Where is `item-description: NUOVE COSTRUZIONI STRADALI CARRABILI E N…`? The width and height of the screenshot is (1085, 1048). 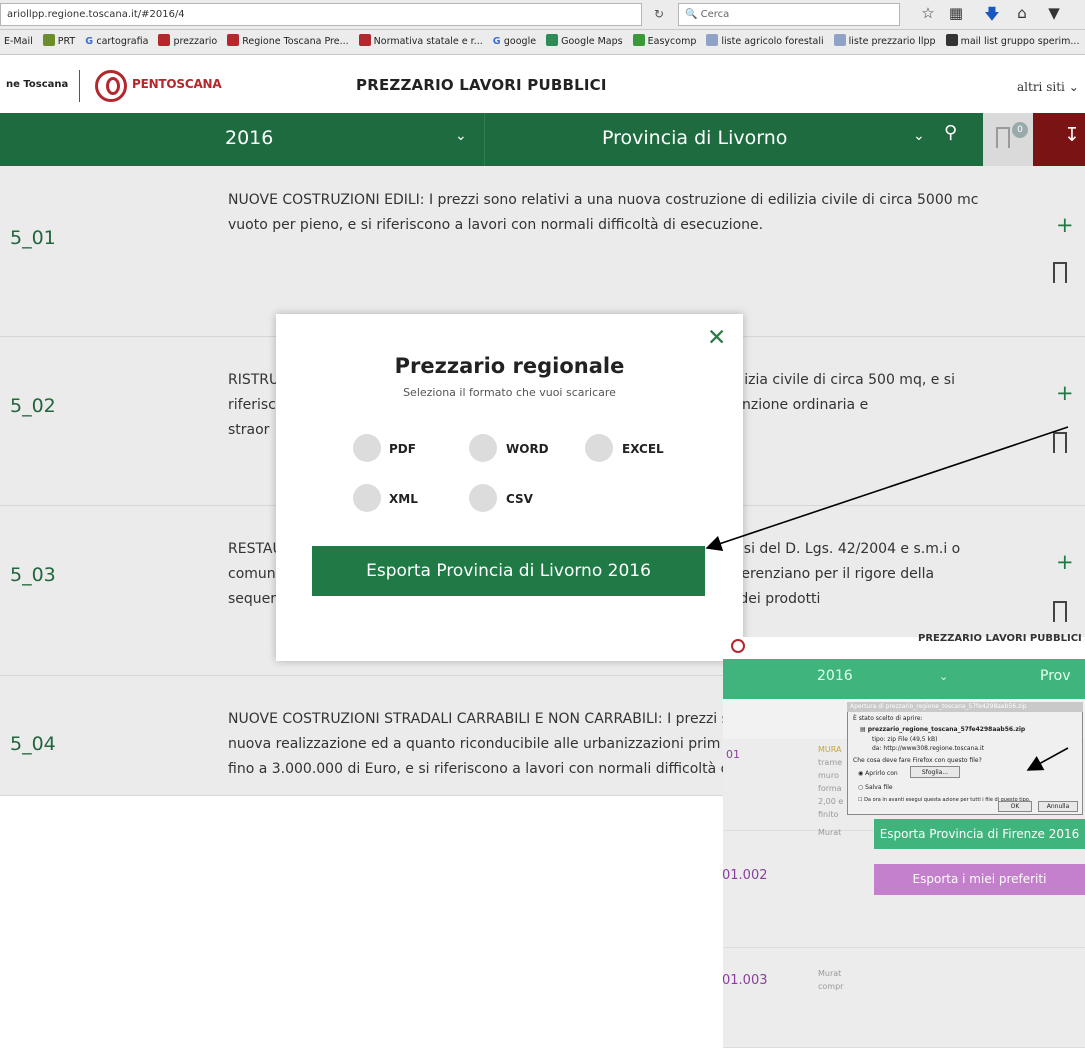 item-description: NUOVE COSTRUZIONI STRADALI CARRABILI E N… is located at coordinates (475, 744).